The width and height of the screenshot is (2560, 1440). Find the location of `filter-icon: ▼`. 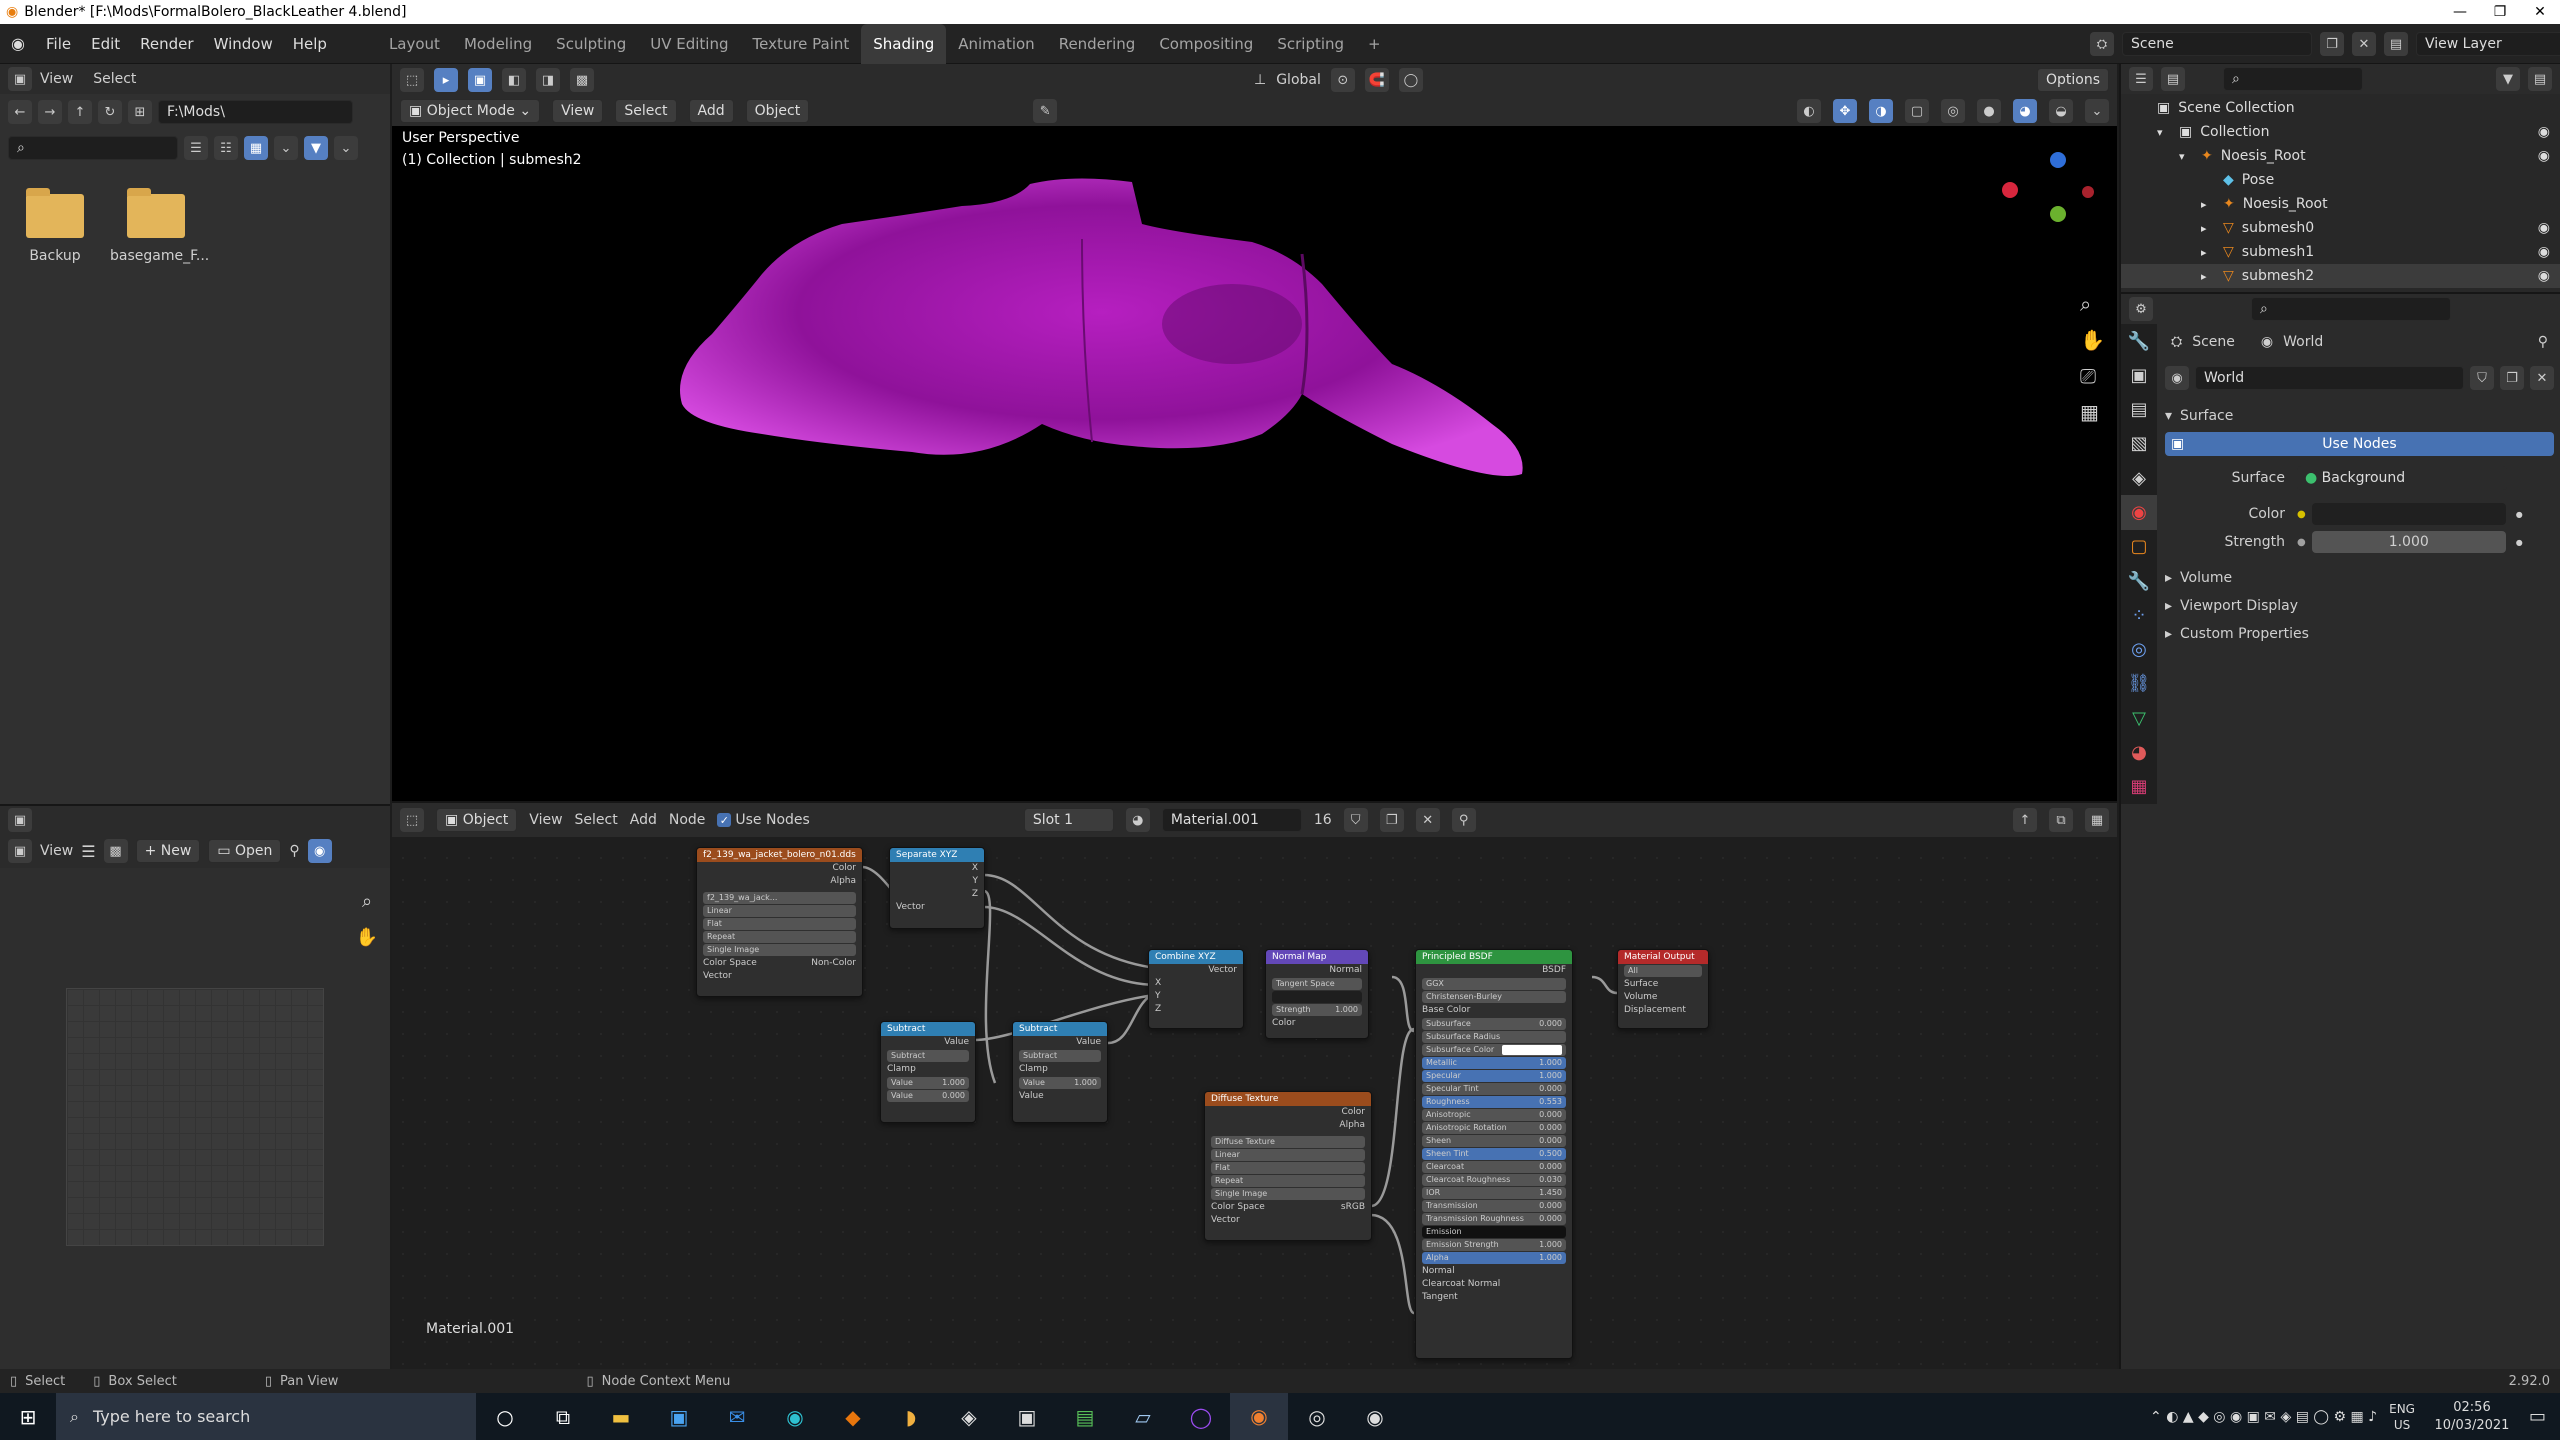

filter-icon: ▼ is located at coordinates (2508, 79).